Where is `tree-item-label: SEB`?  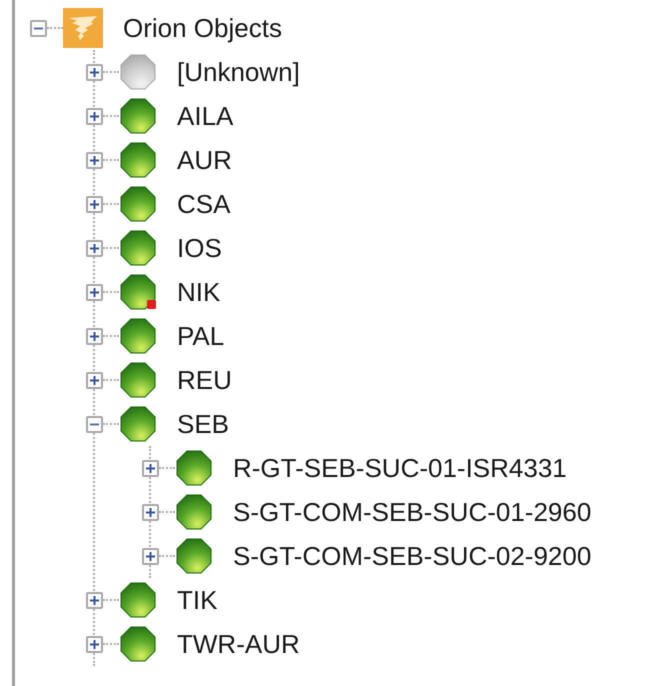 tree-item-label: SEB is located at coordinates (203, 424).